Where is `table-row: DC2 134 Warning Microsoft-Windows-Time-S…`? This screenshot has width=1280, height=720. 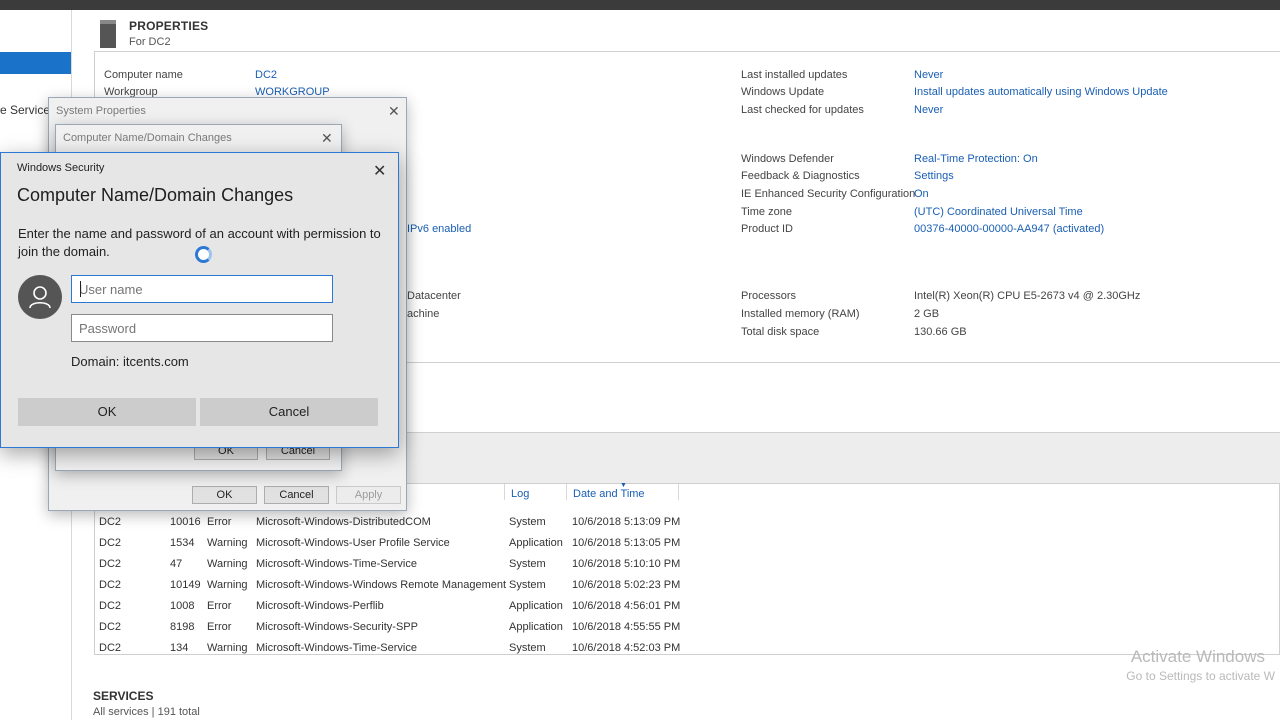 table-row: DC2 134 Warning Microsoft-Windows-Time-S… is located at coordinates (687, 646).